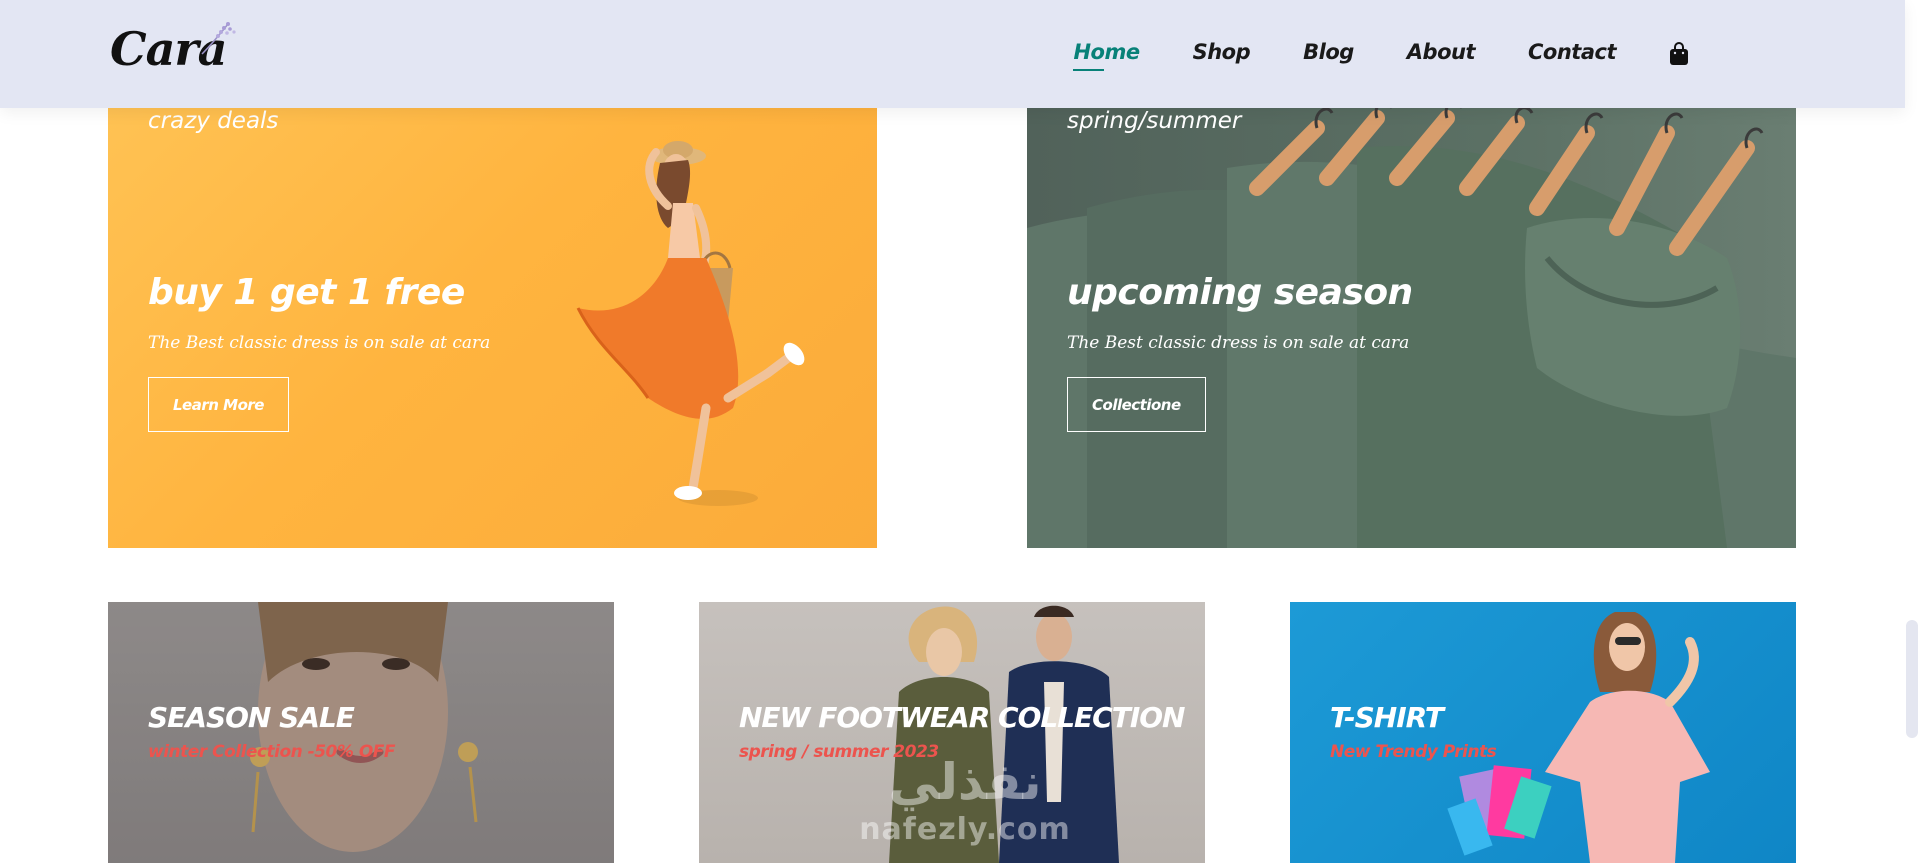 This screenshot has height=863, width=1920. I want to click on nav-shop: Shop, so click(1222, 52).